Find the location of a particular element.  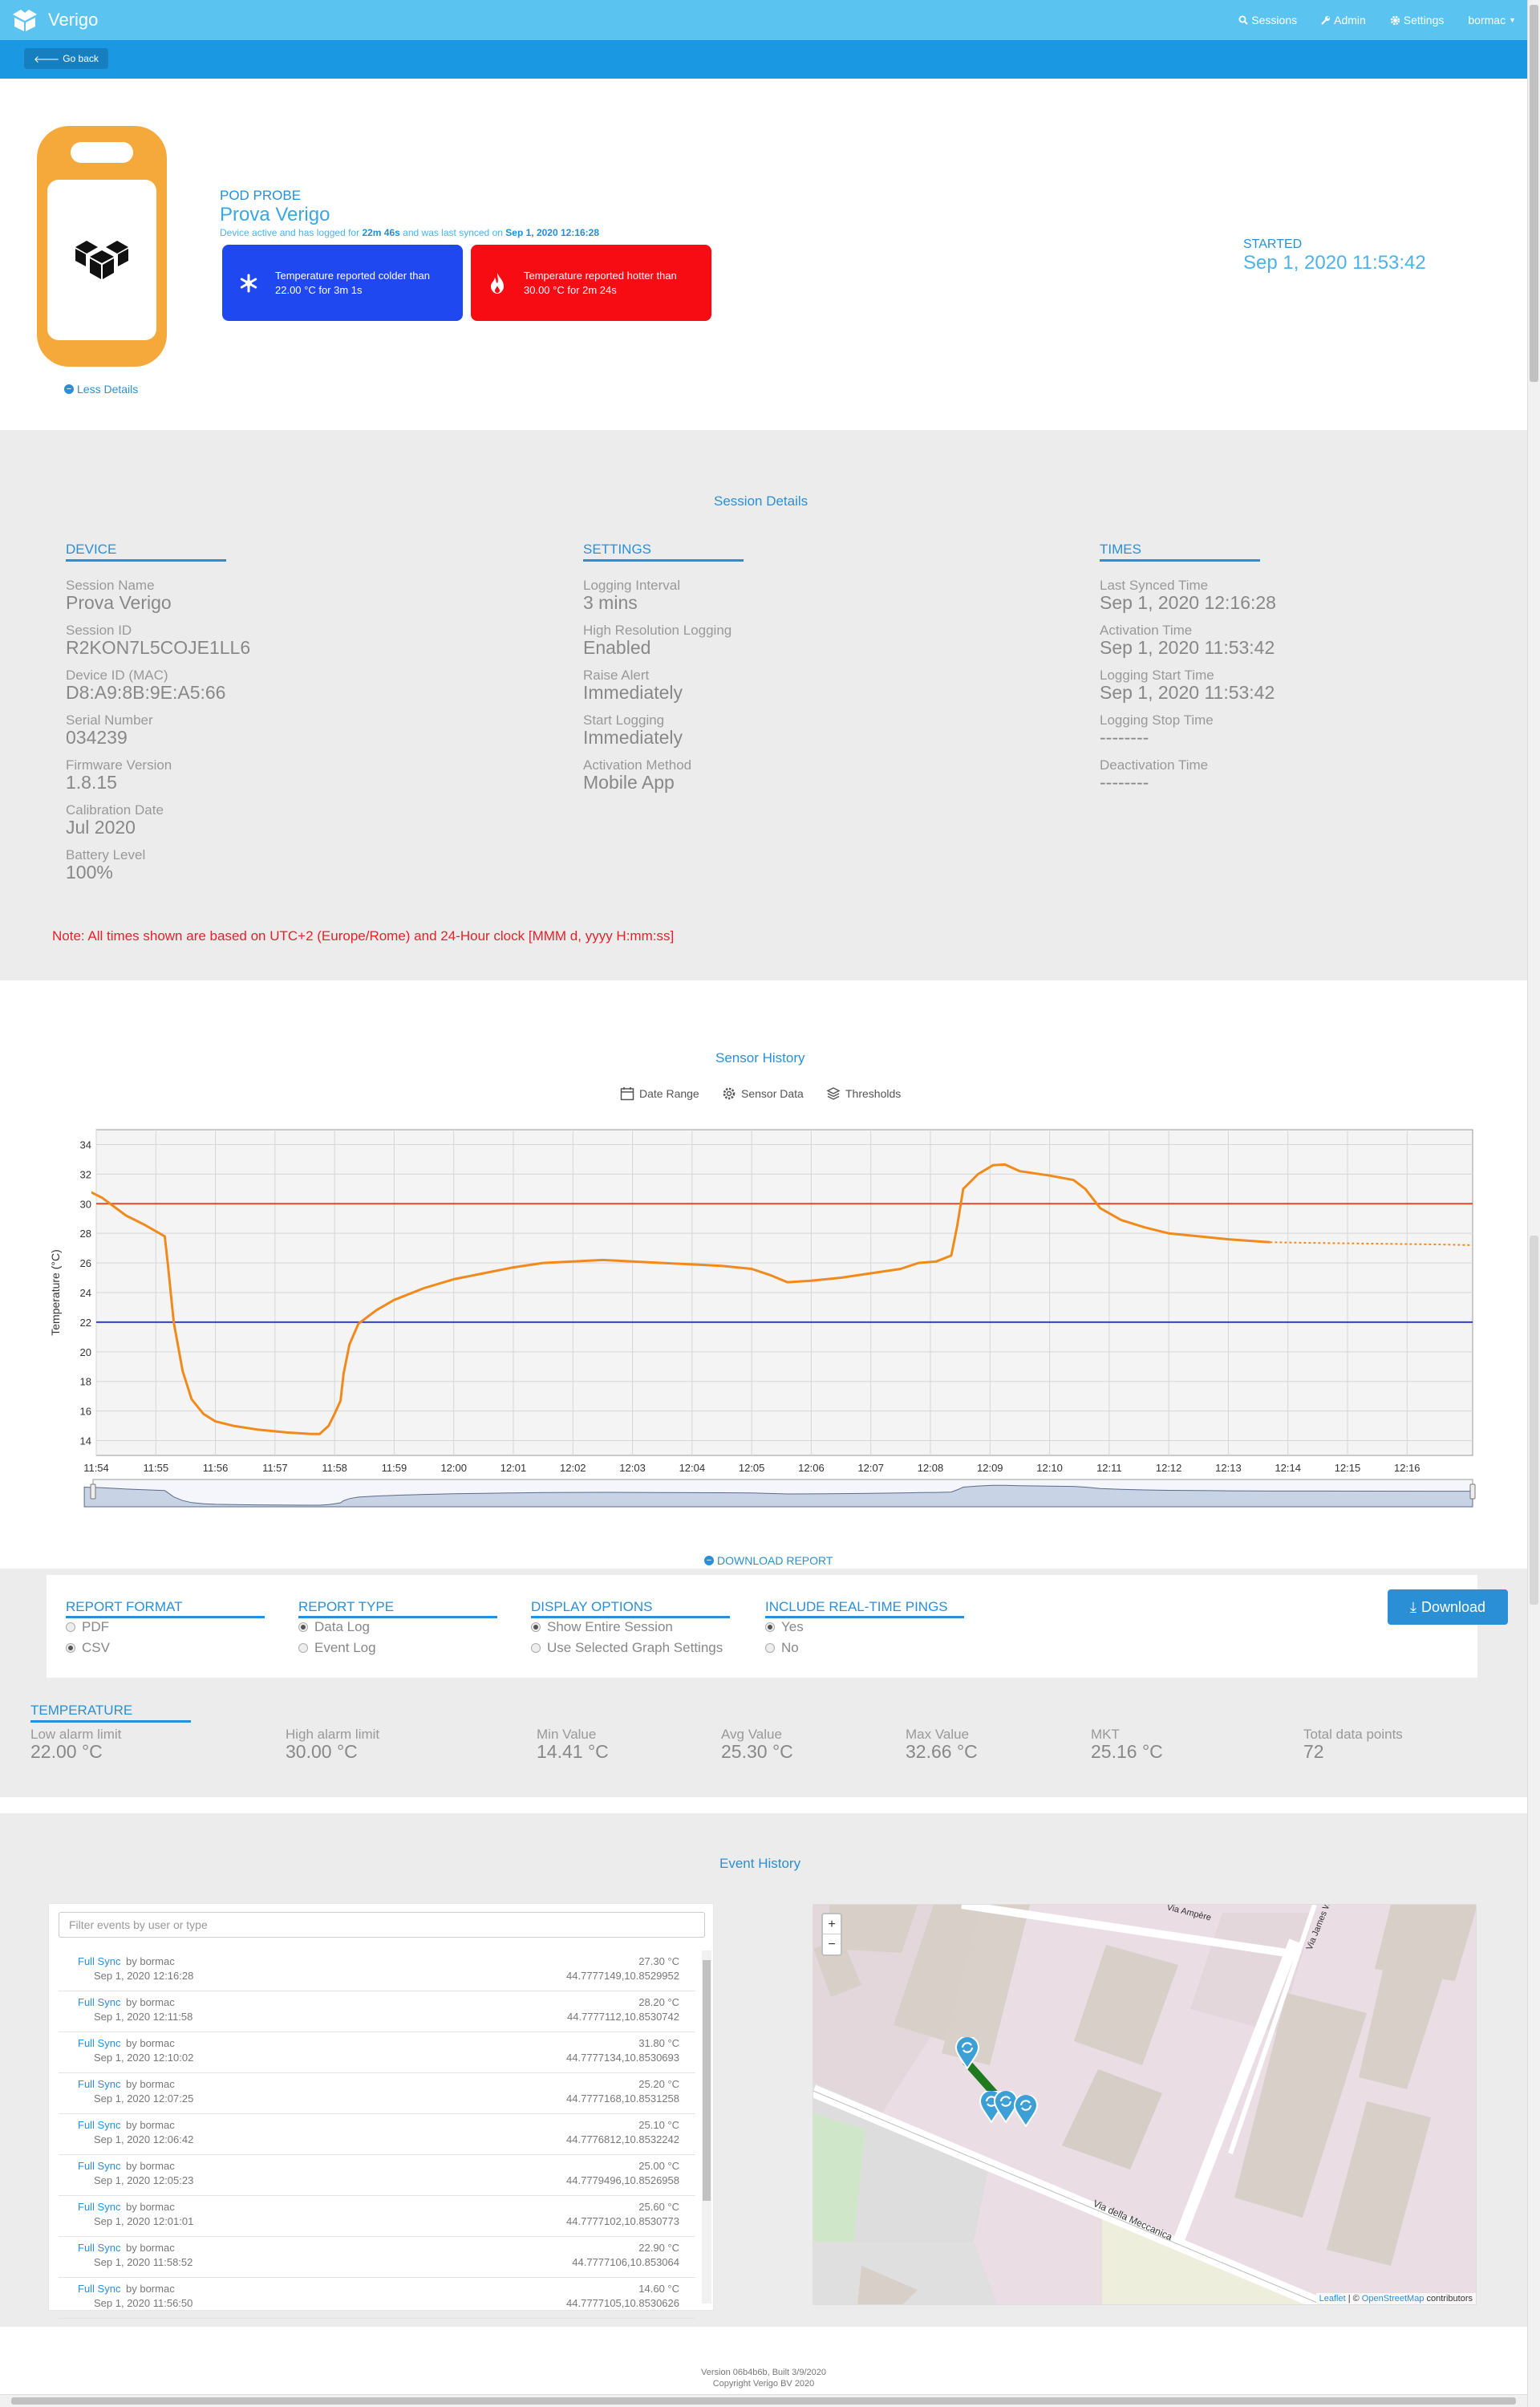

map-zoom-control: + − is located at coordinates (831, 1935).